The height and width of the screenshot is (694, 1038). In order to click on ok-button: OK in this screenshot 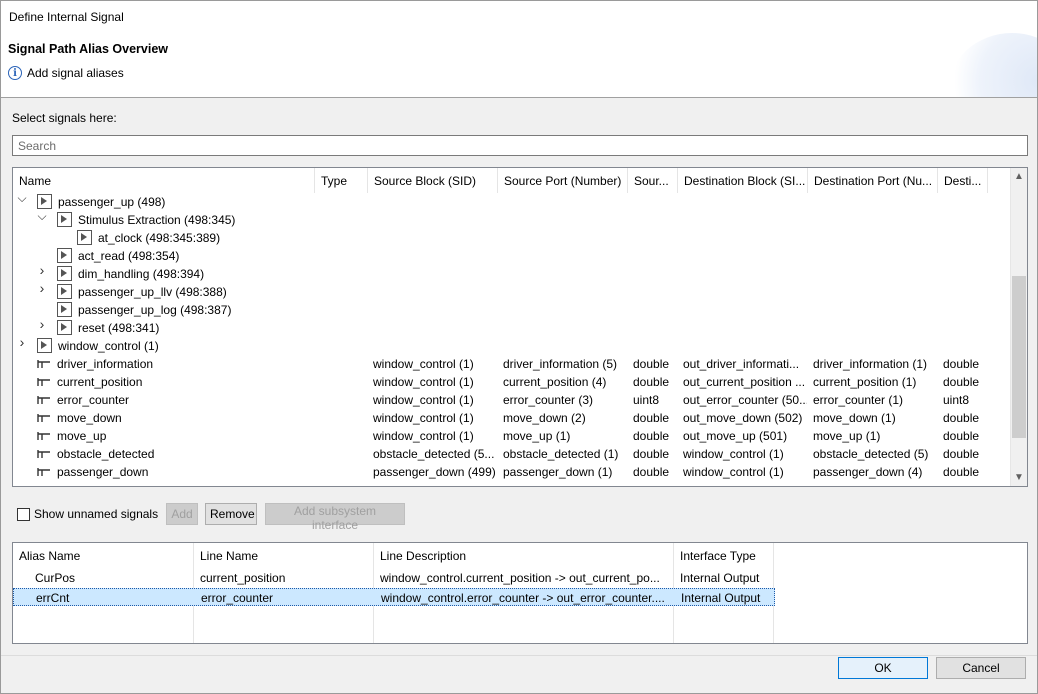, I will do `click(883, 668)`.